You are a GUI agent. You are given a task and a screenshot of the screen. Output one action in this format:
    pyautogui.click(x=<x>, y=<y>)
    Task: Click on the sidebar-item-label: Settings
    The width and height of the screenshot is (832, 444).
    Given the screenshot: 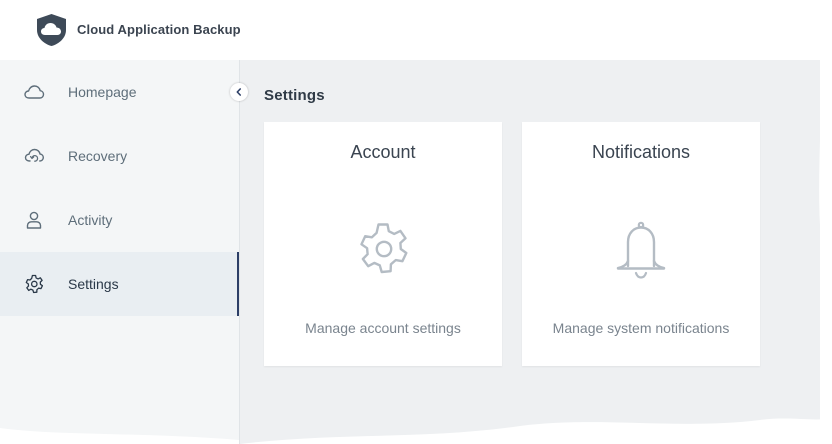 What is the action you would take?
    pyautogui.click(x=93, y=284)
    